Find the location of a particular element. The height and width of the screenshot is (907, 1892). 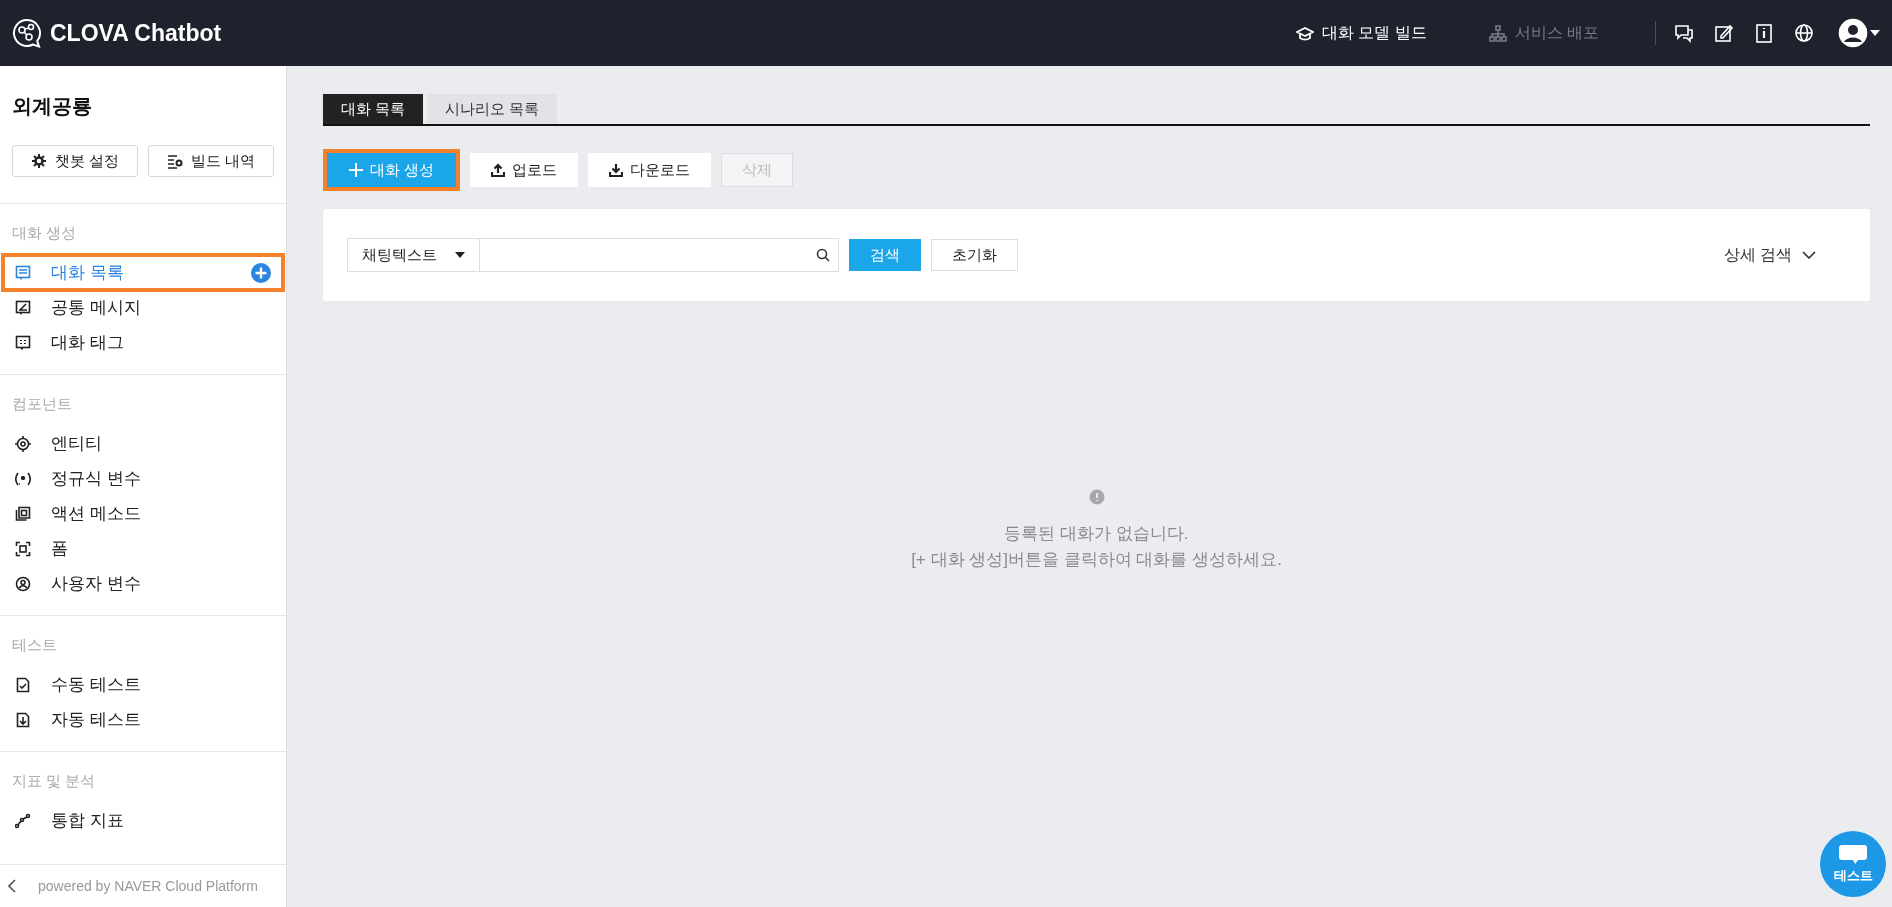

tab: 대화 목록 is located at coordinates (373, 109).